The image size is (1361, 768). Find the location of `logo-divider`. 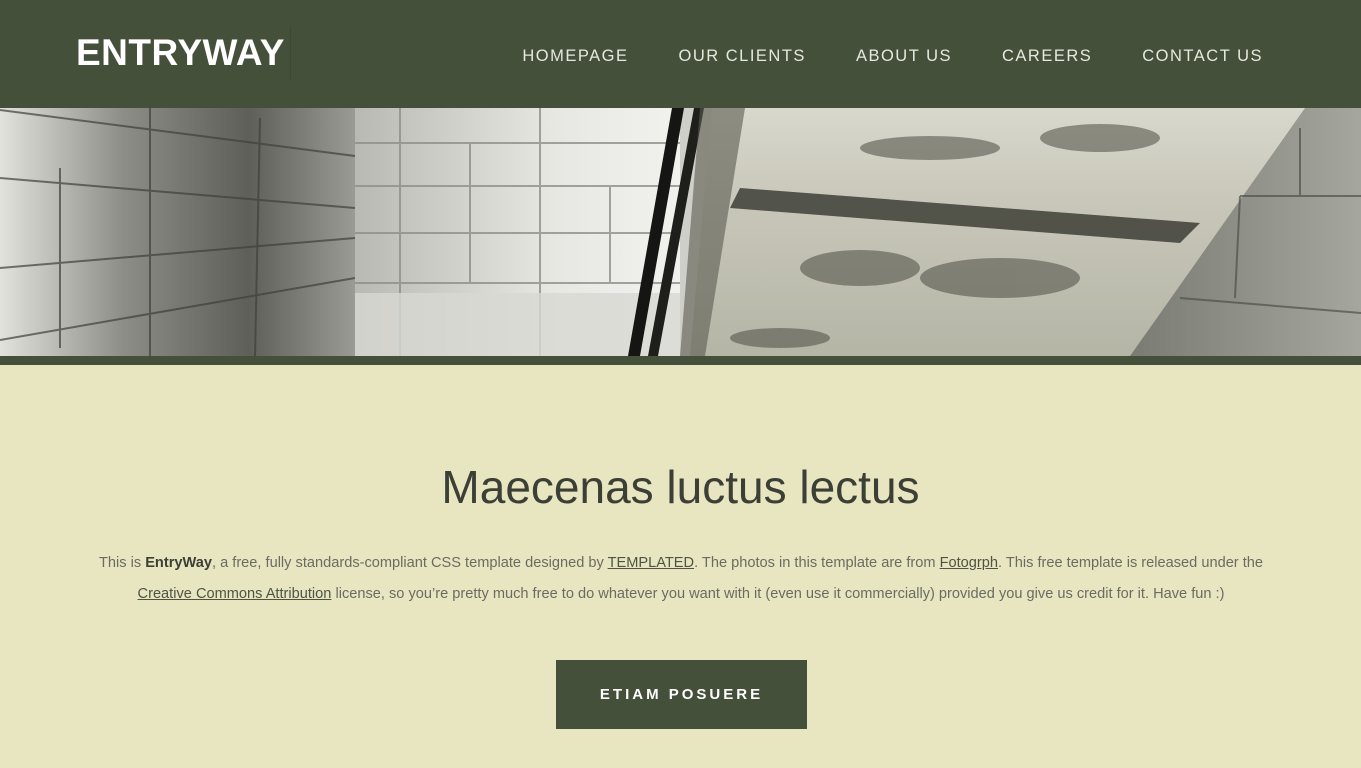

logo-divider is located at coordinates (290, 53).